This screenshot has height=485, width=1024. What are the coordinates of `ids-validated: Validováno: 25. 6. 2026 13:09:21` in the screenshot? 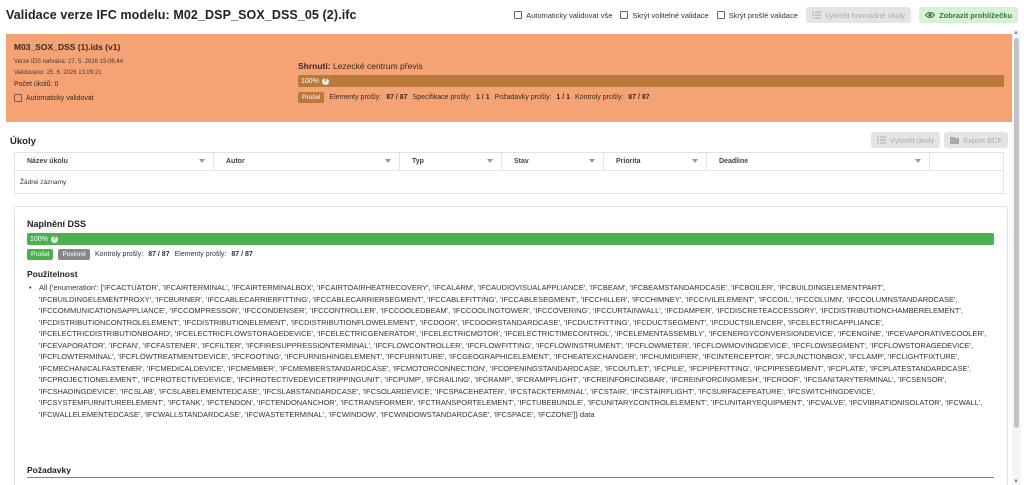 It's located at (58, 73).